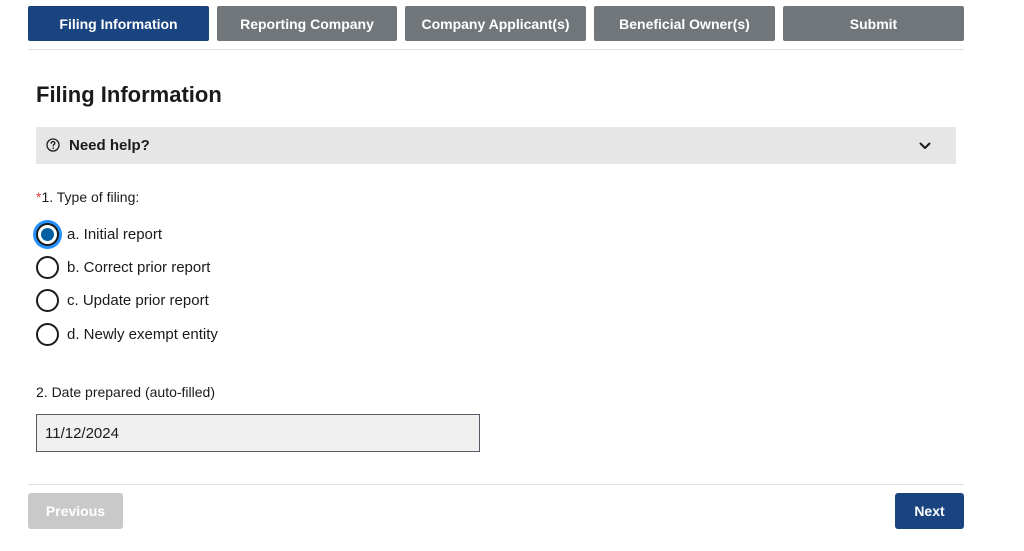 This screenshot has width=1024, height=551. What do you see at coordinates (258, 433) in the screenshot?
I see `date-prepared-field` at bounding box center [258, 433].